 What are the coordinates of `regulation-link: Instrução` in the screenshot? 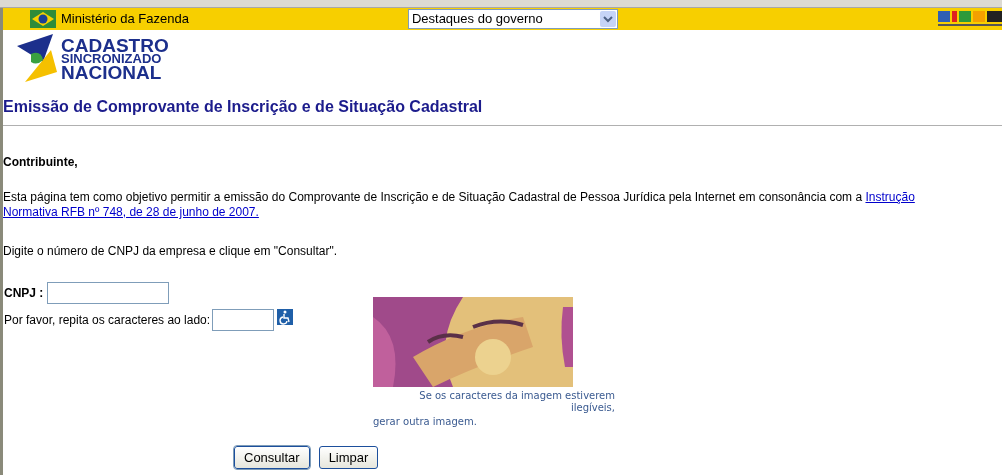 It's located at (890, 197).